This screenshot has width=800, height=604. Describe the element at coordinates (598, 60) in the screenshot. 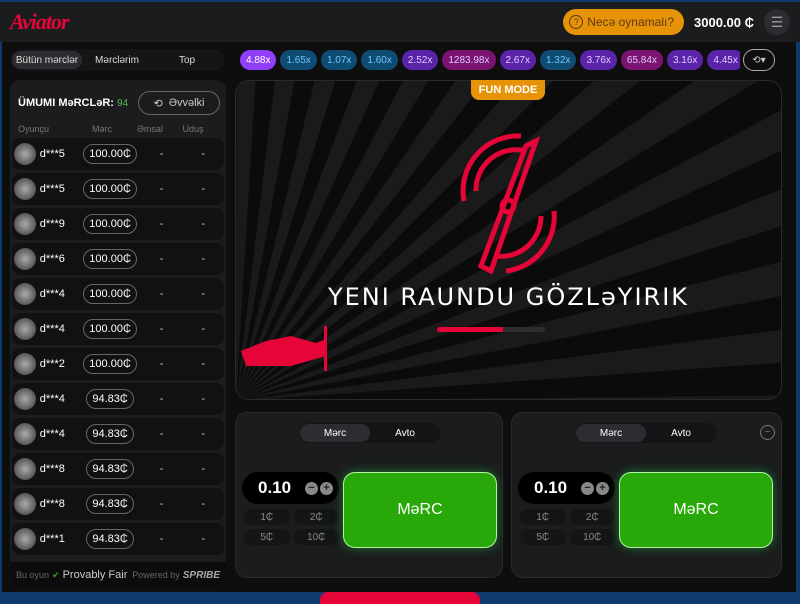

I see `multiplier-badge: 3.76x` at that location.